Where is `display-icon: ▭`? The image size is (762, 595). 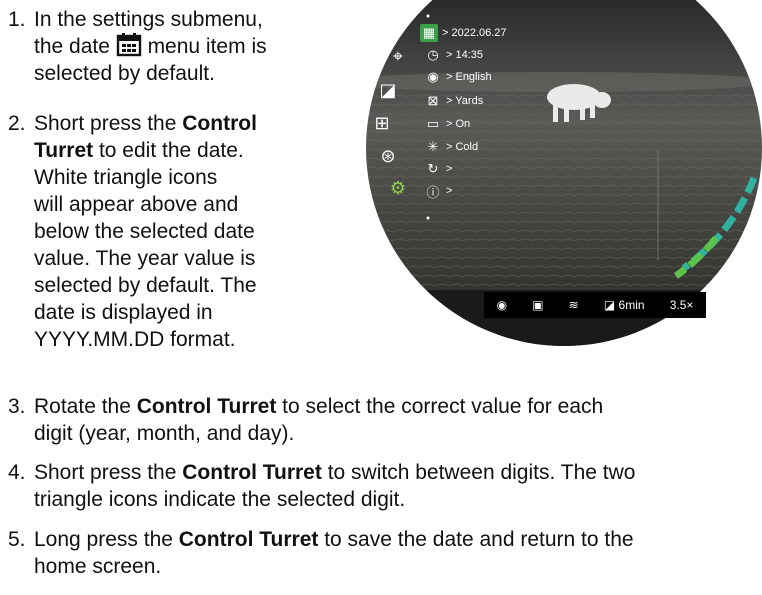
display-icon: ▭ is located at coordinates (433, 123).